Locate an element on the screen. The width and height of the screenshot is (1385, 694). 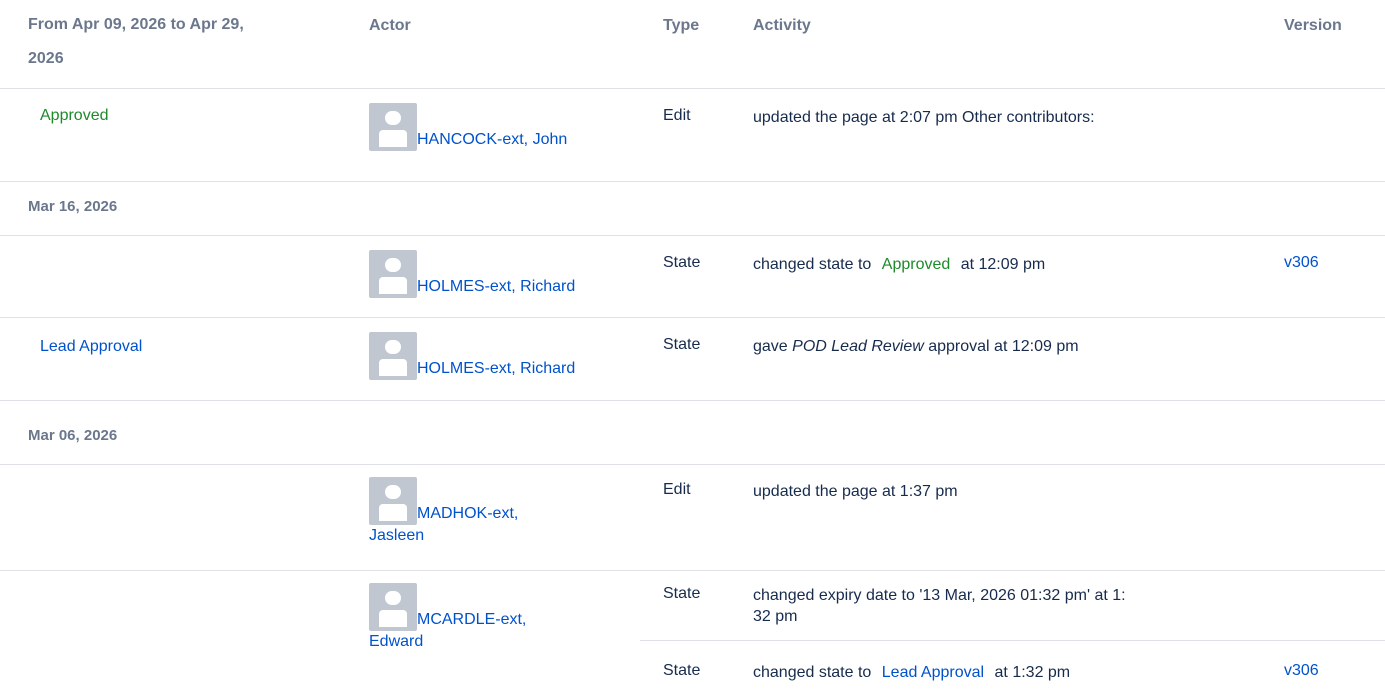
date-group-row: Mar 16, 2026 is located at coordinates (692, 209).